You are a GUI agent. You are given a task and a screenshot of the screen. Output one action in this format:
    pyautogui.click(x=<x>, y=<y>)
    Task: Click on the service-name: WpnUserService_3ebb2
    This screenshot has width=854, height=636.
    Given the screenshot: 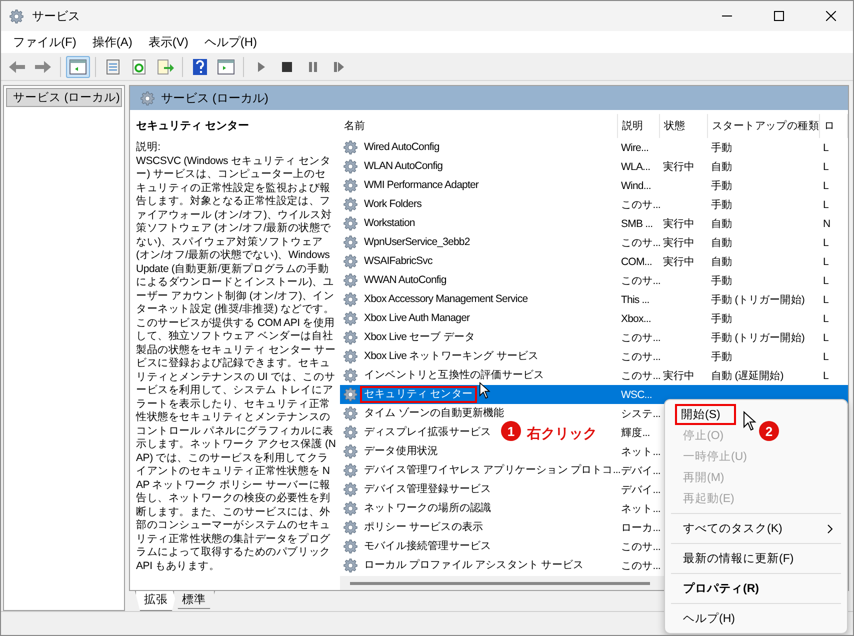 What is the action you would take?
    pyautogui.click(x=417, y=242)
    